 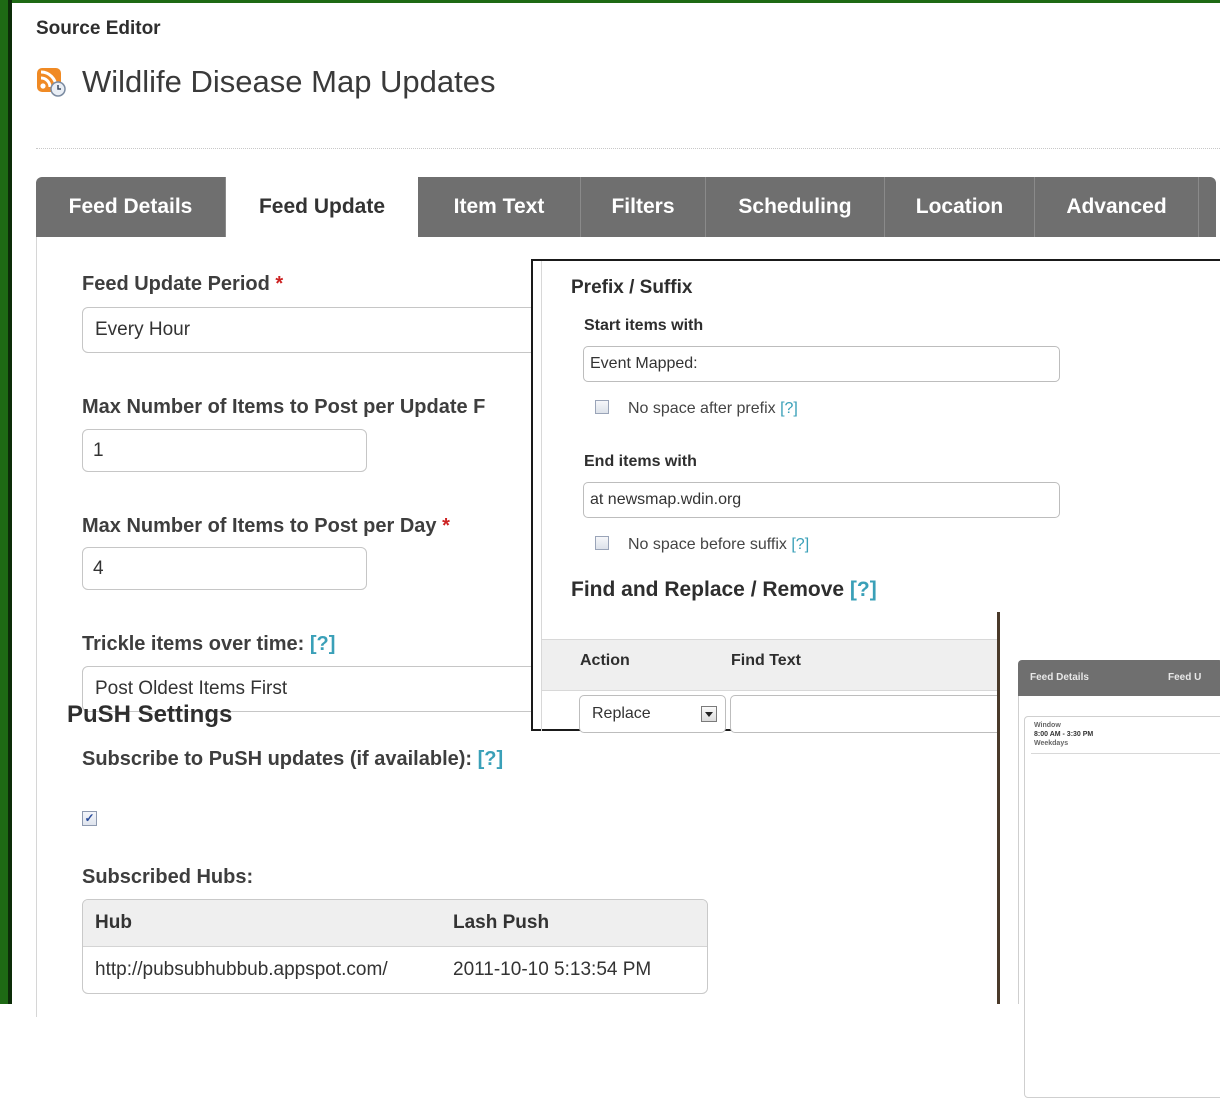 I want to click on push-help-link: [?], so click(x=491, y=759).